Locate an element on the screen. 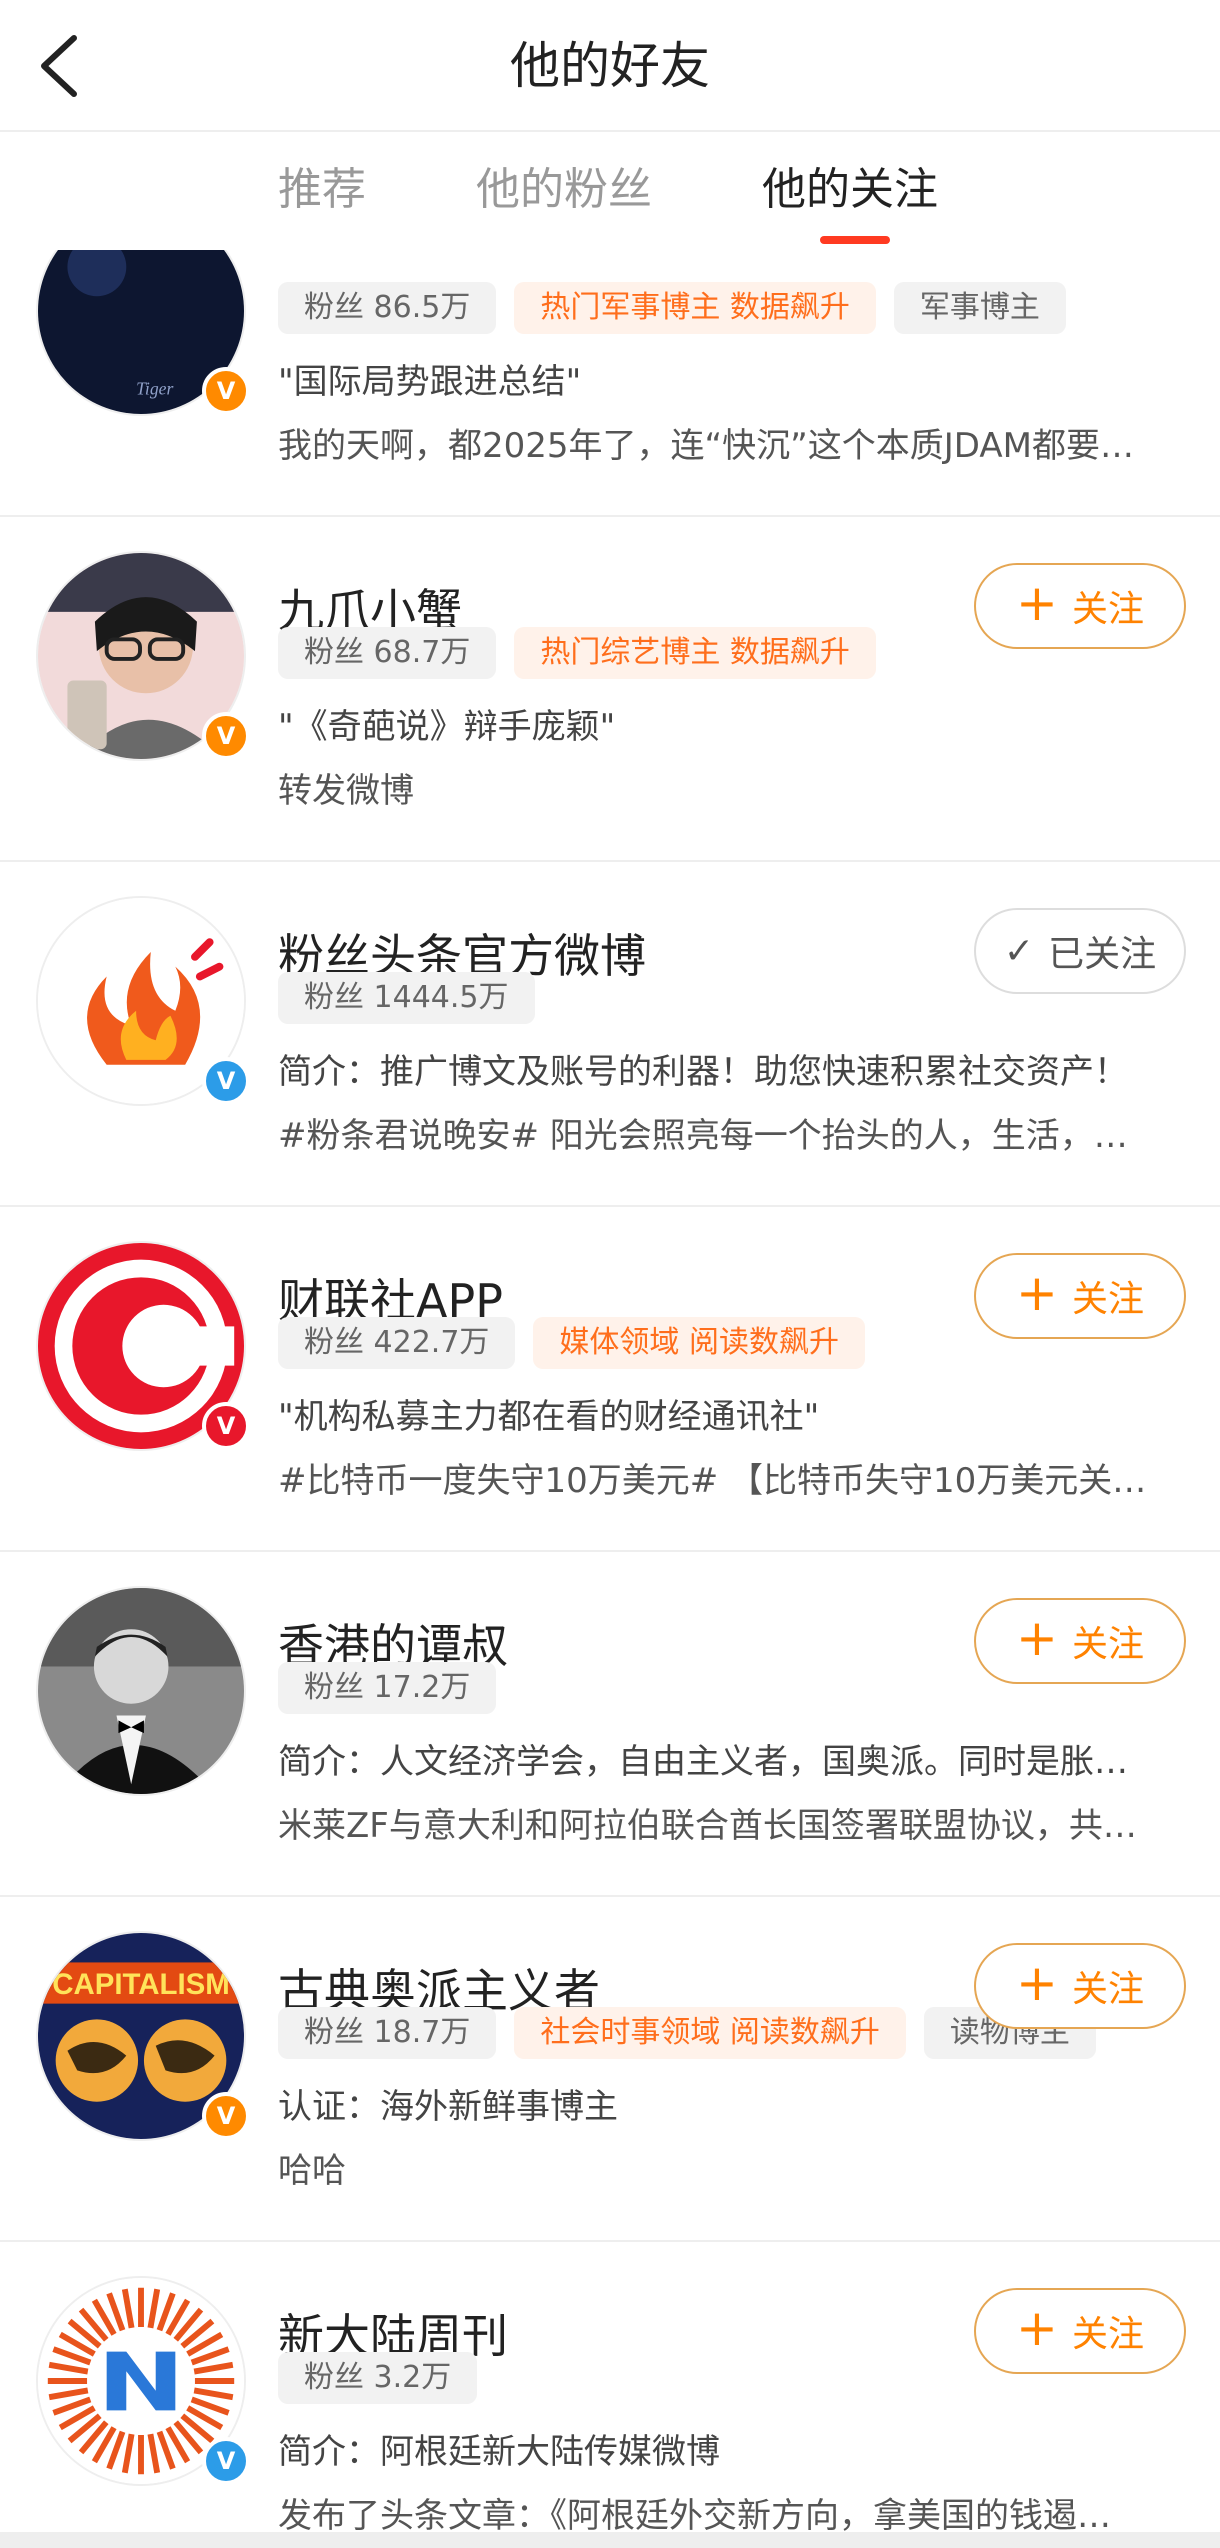 This screenshot has height=2548, width=1220. svg-text: Tiger is located at coordinates (154, 388).